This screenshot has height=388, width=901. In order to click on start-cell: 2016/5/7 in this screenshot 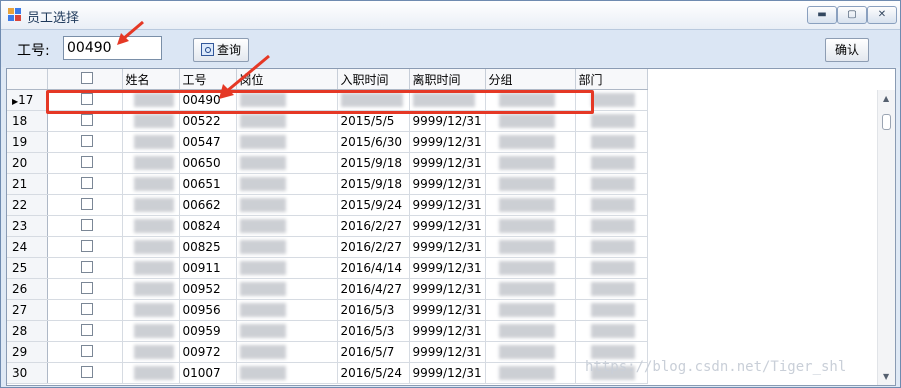, I will do `click(373, 352)`.